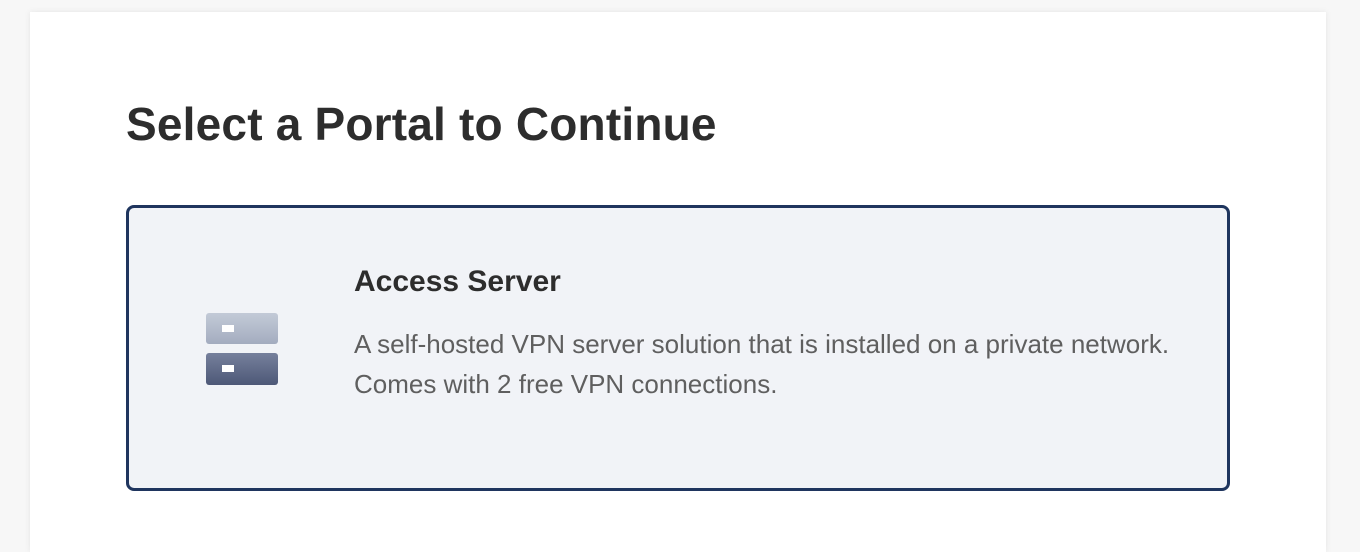  I want to click on portal-description-line: Comes with 2 free VPN connections., so click(566, 384).